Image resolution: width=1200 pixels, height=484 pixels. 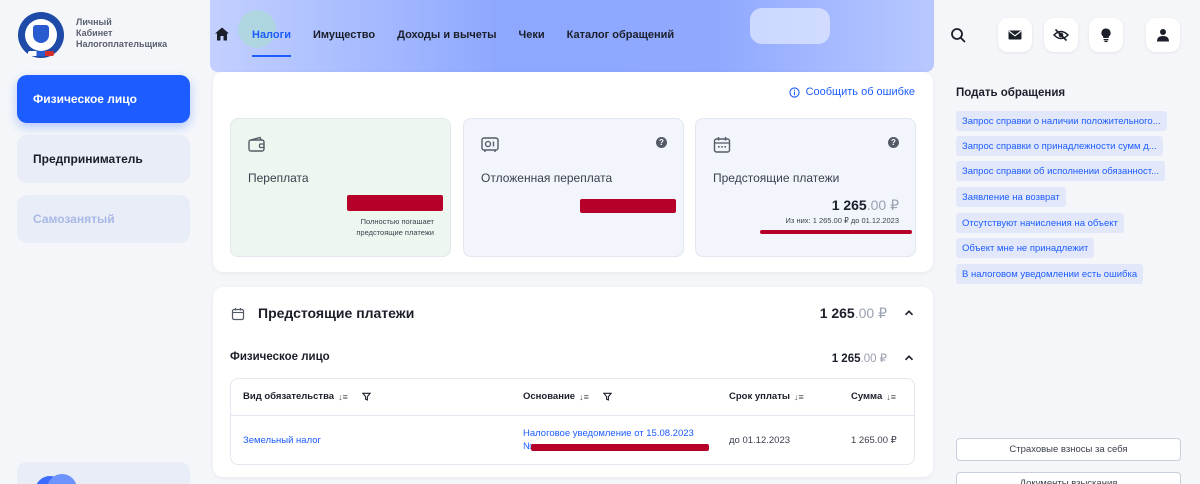 What do you see at coordinates (397, 221) in the screenshot?
I see `overpayment-note-line-1: Полностью погашает` at bounding box center [397, 221].